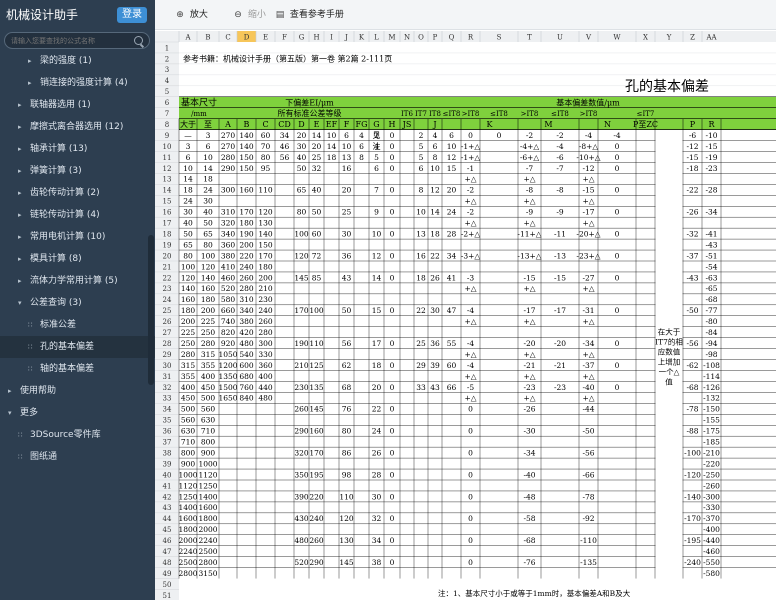 The width and height of the screenshot is (776, 600). What do you see at coordinates (301, 474) in the screenshot?
I see `data-cell: 350` at bounding box center [301, 474].